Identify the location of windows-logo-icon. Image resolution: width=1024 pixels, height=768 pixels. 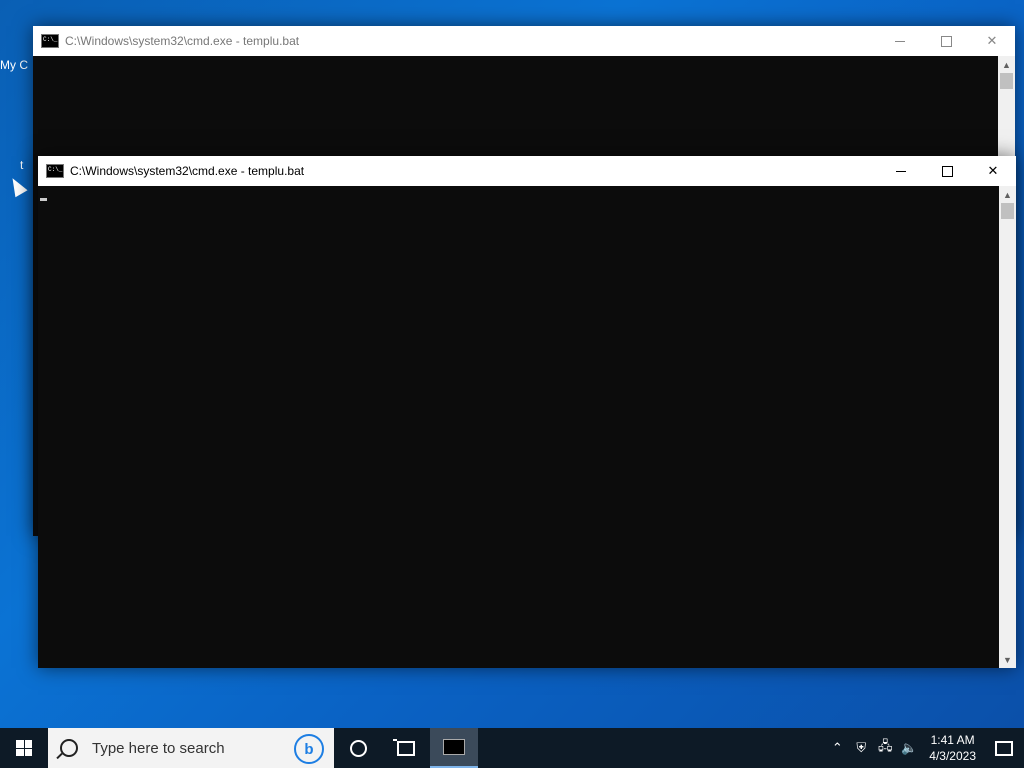
(24, 748).